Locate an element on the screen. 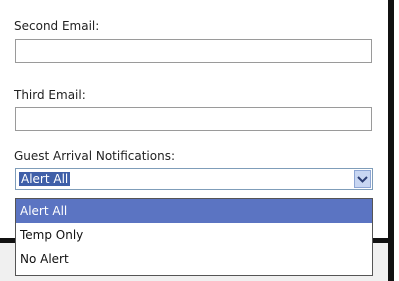 This screenshot has width=399, height=281. option-no-alert: No Alert is located at coordinates (194, 259).